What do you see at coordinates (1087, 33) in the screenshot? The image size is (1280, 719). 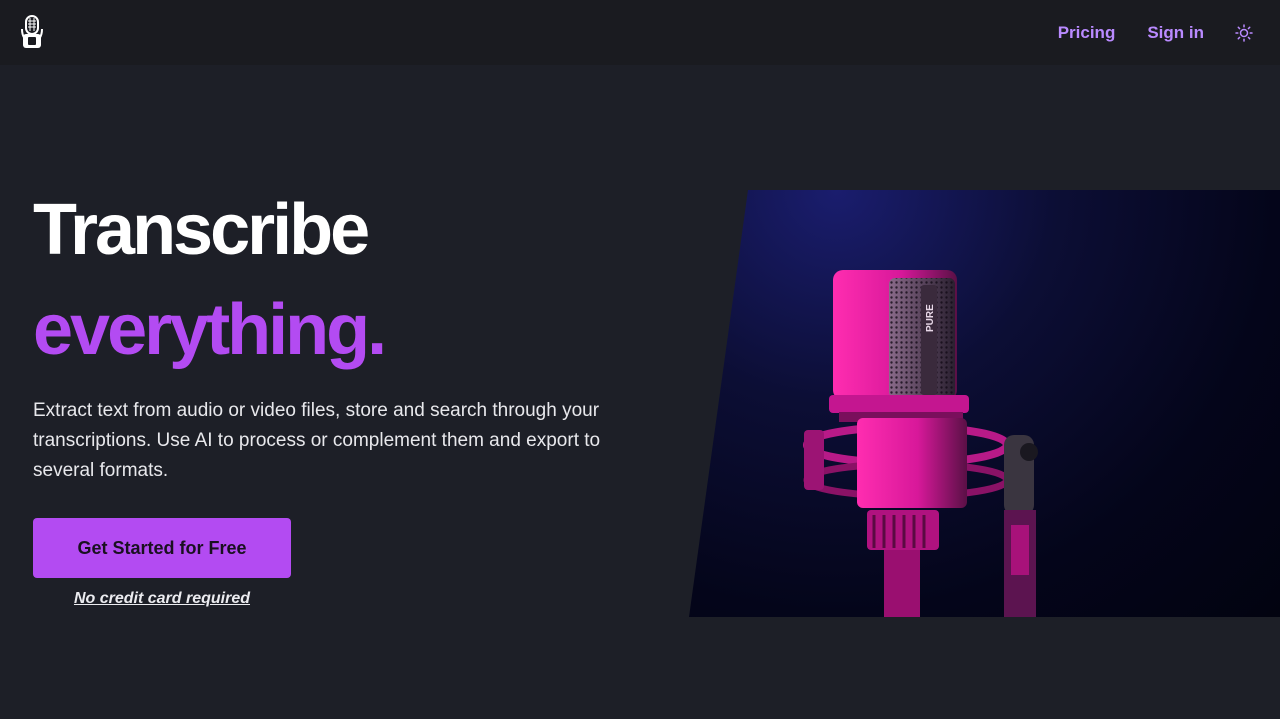 I see `nav-link-pricing: Pricing` at bounding box center [1087, 33].